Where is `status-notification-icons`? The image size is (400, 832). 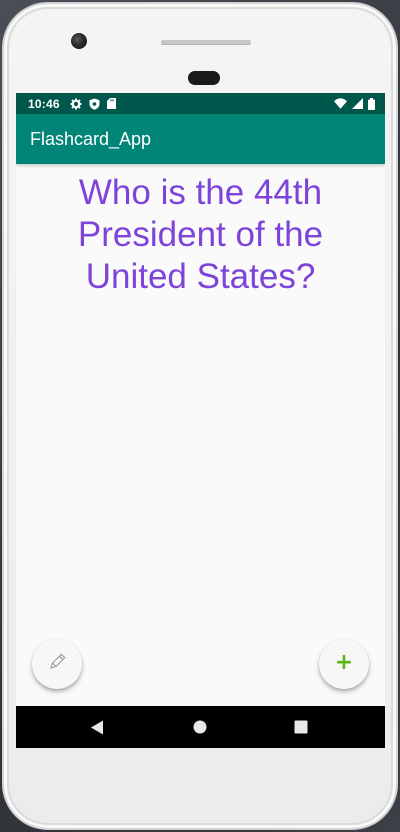
status-notification-icons is located at coordinates (93, 104).